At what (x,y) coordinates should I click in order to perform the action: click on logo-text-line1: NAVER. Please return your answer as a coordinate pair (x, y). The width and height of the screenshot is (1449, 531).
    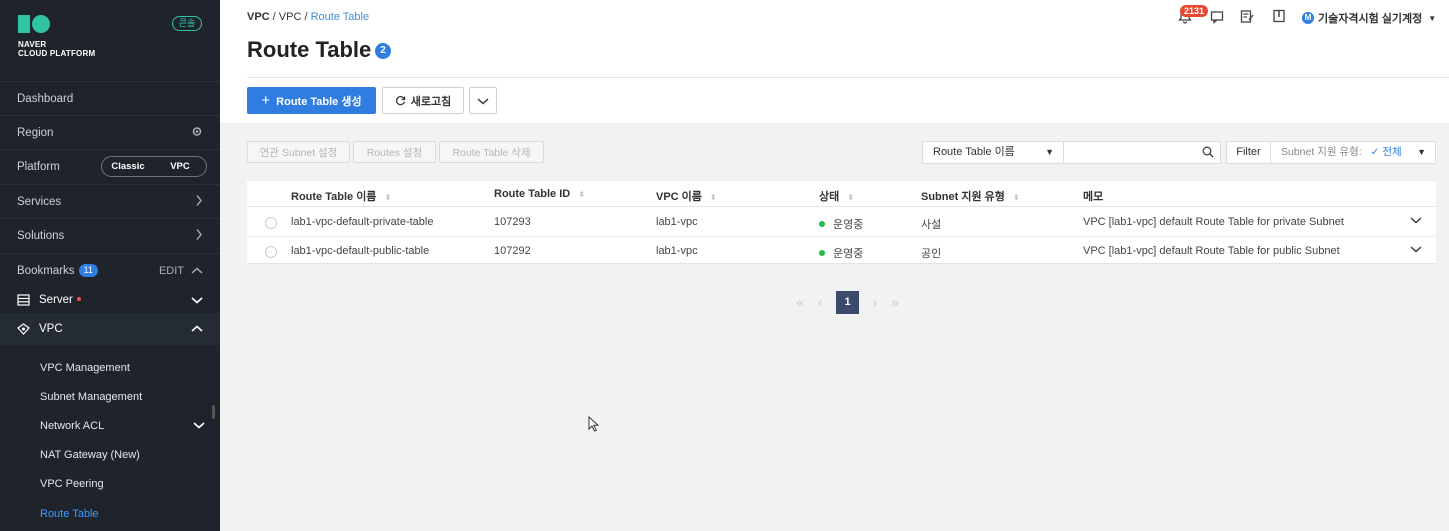
    Looking at the image, I should click on (32, 44).